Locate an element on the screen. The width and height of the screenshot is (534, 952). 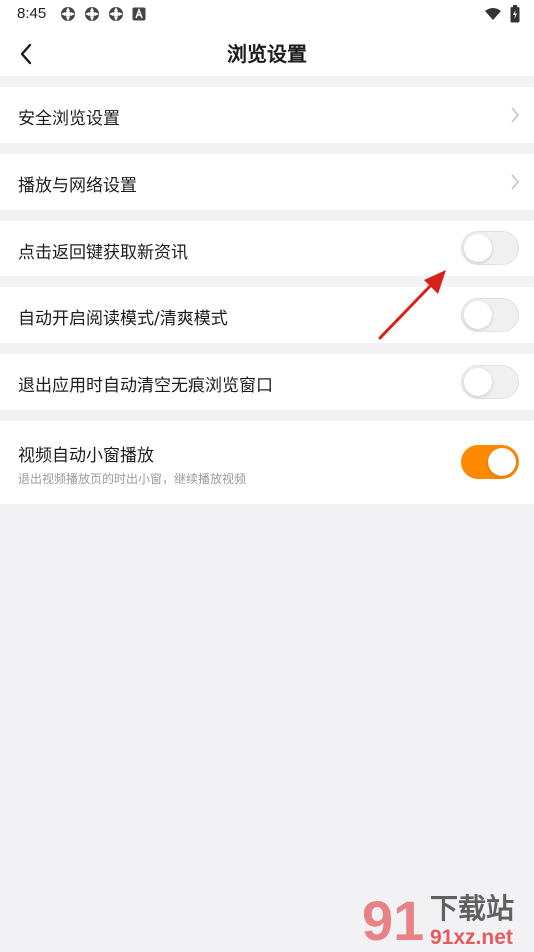
notification-icons is located at coordinates (103, 14).